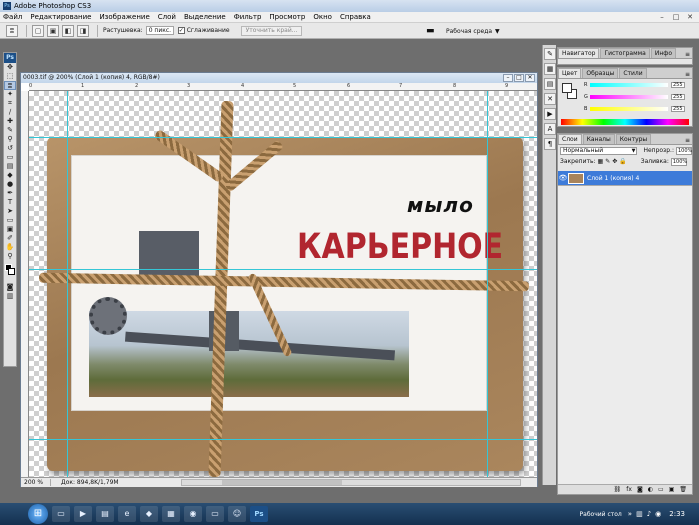  Describe the element at coordinates (167, 17) in the screenshot. I see `menu-layer: Слой` at that location.